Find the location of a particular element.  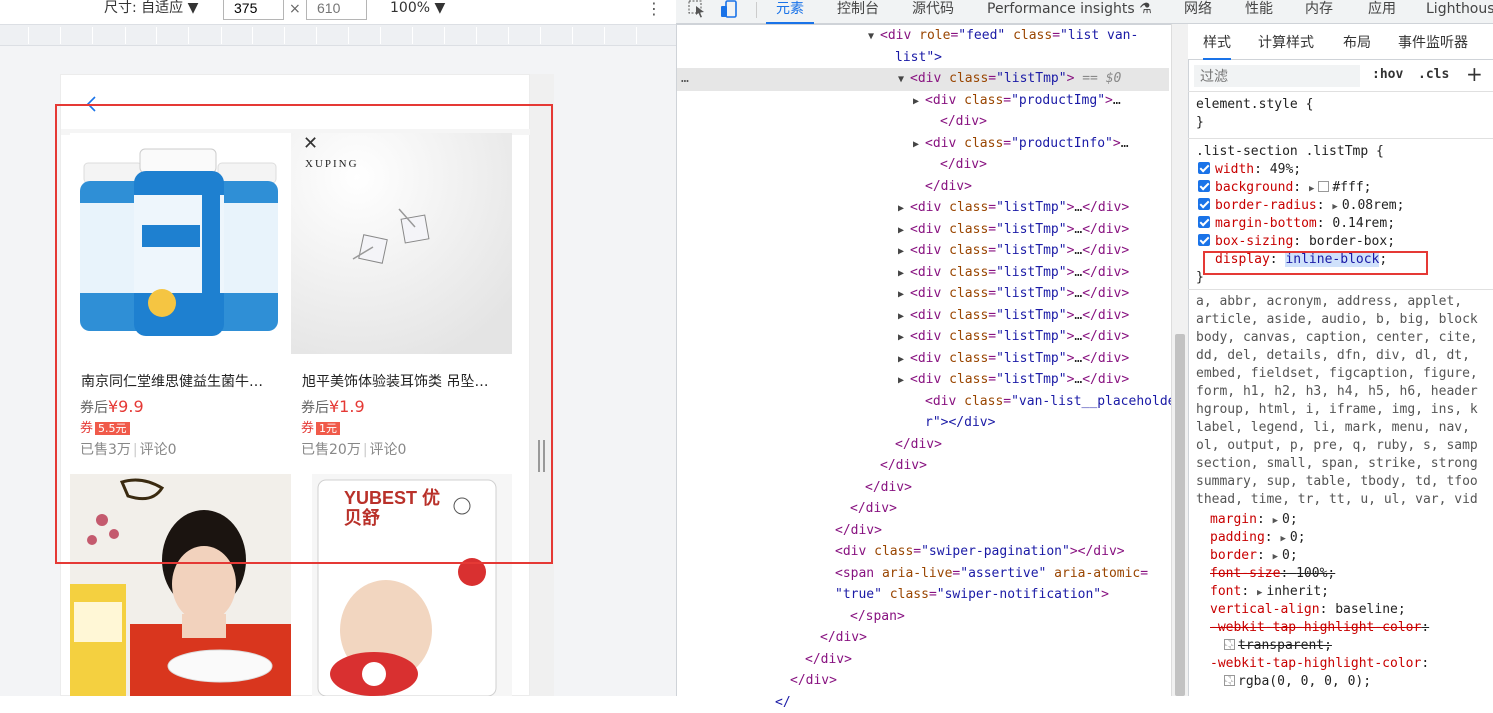

css-rule-header: .list-section .listTmp { is located at coordinates (1290, 152).